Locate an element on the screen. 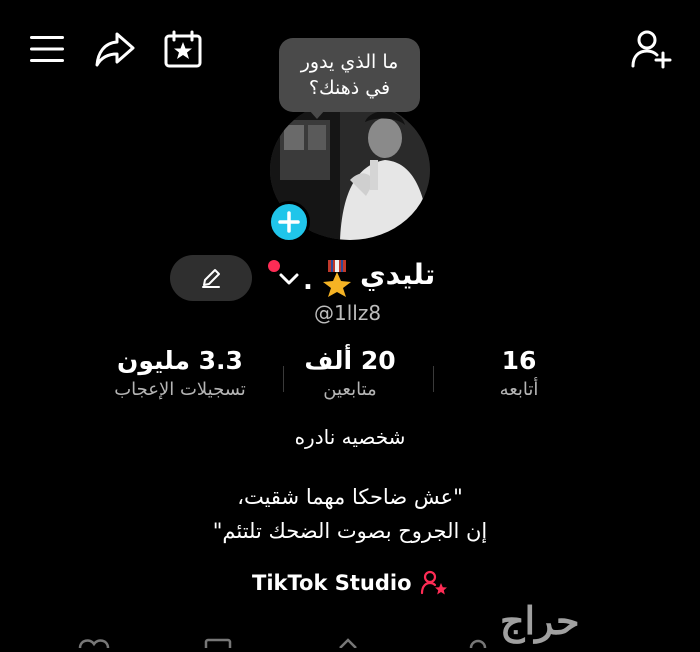 The width and height of the screenshot is (700, 652). edit-profile-button is located at coordinates (211, 278).